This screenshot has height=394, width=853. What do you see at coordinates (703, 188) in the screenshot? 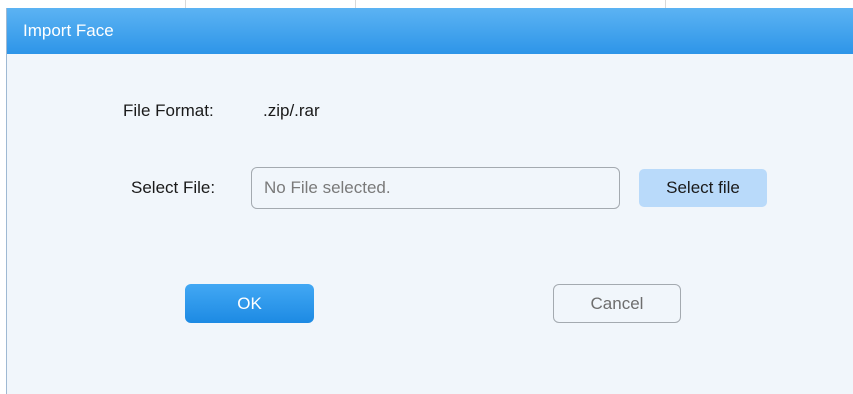
I see `select-file-button: Select file` at bounding box center [703, 188].